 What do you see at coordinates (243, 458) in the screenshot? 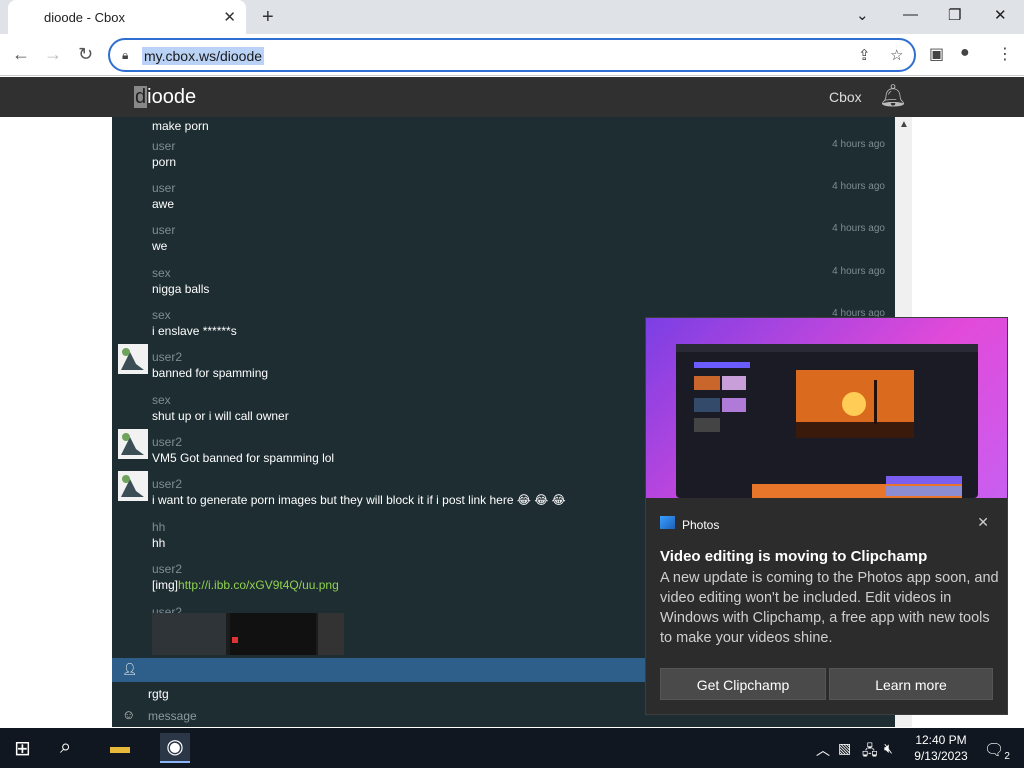
I see `message-text: VM5 Got banned for spamming lol` at bounding box center [243, 458].